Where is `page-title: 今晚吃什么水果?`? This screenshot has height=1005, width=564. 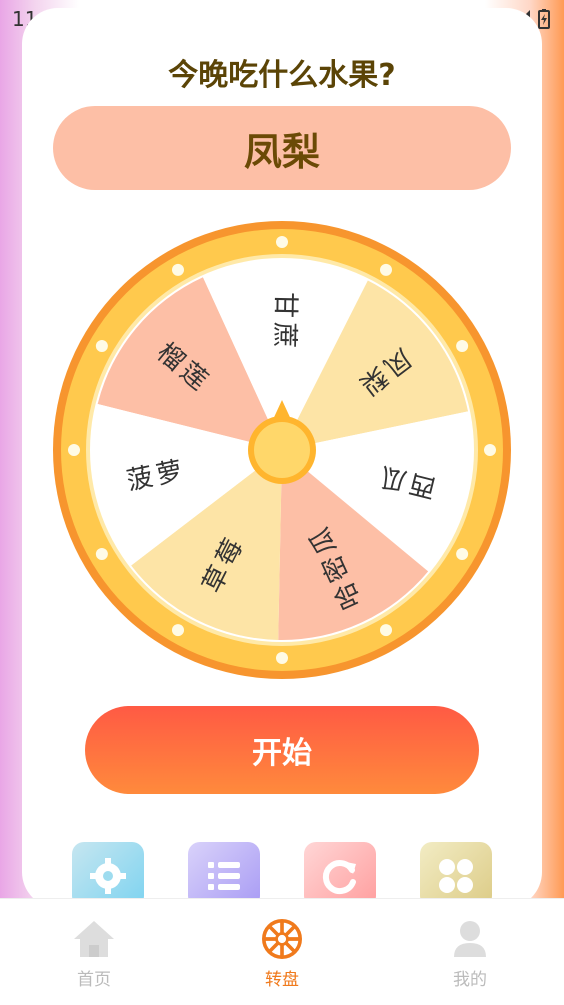 page-title: 今晚吃什么水果? is located at coordinates (282, 75).